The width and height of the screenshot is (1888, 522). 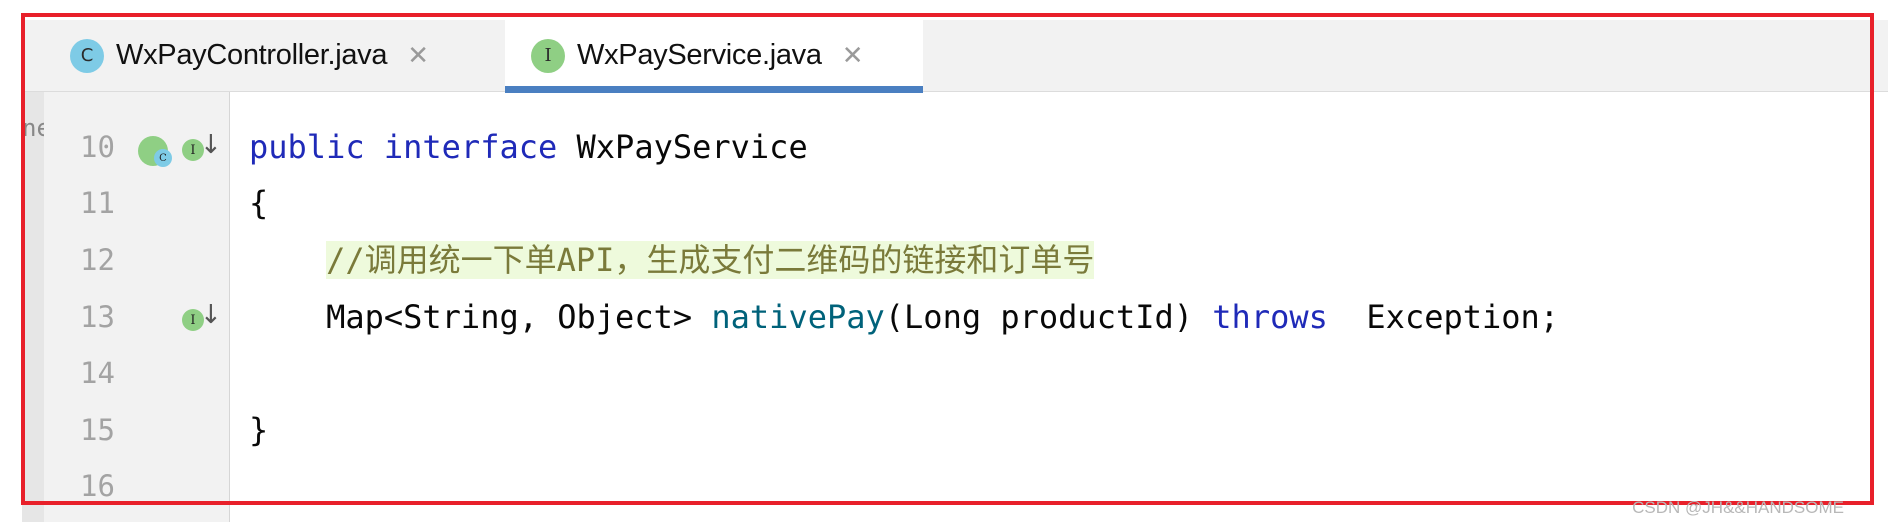 What do you see at coordinates (33, 307) in the screenshot?
I see `side-strip` at bounding box center [33, 307].